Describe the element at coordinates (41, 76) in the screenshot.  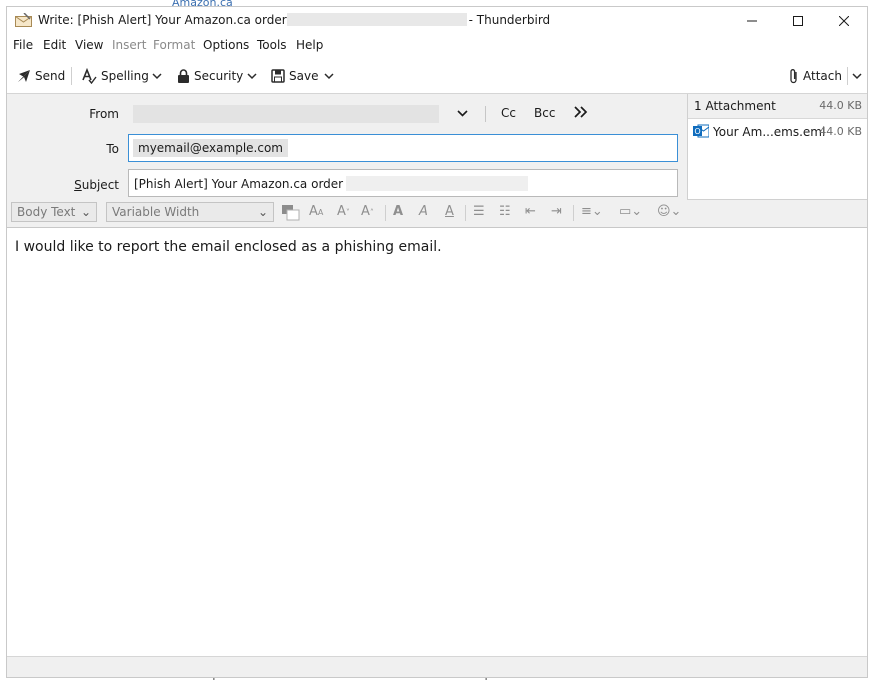
I see `send-button: Send` at that location.